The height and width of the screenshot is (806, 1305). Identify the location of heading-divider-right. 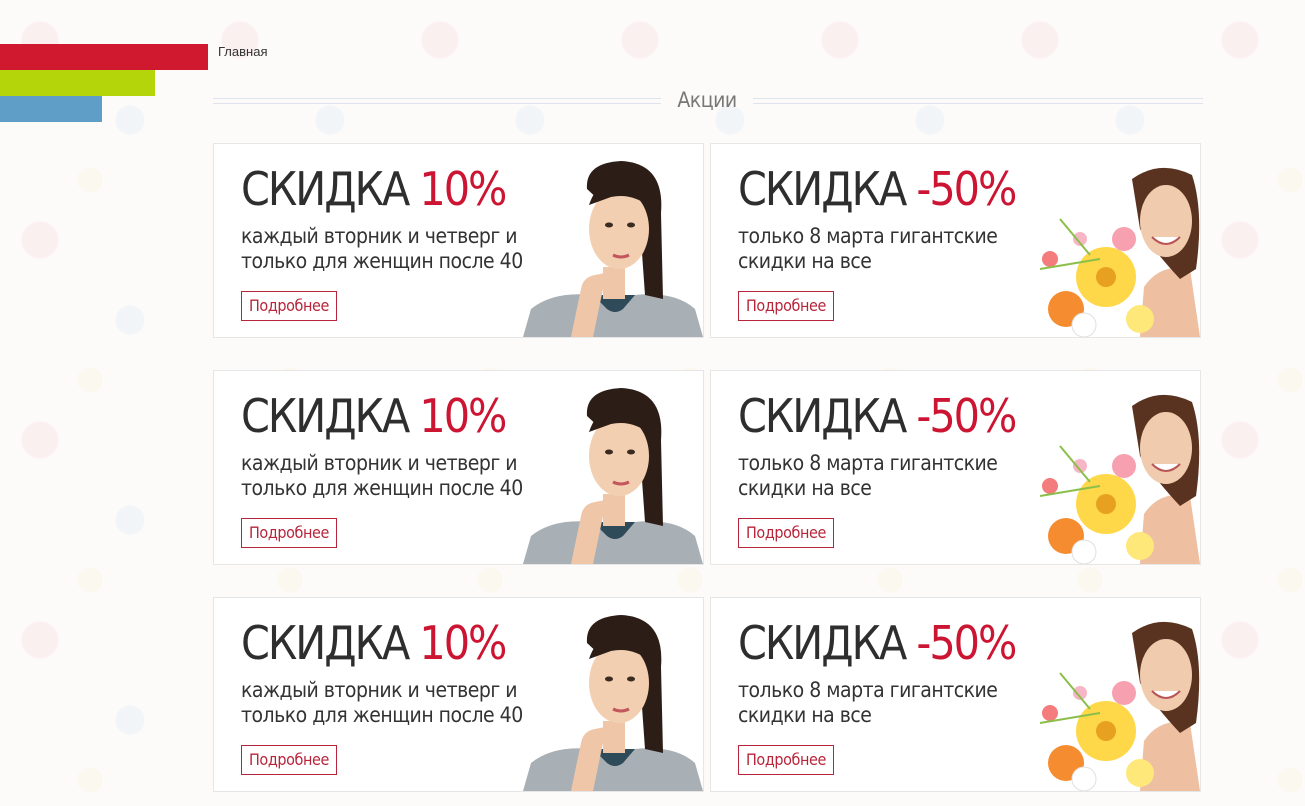
(978, 101).